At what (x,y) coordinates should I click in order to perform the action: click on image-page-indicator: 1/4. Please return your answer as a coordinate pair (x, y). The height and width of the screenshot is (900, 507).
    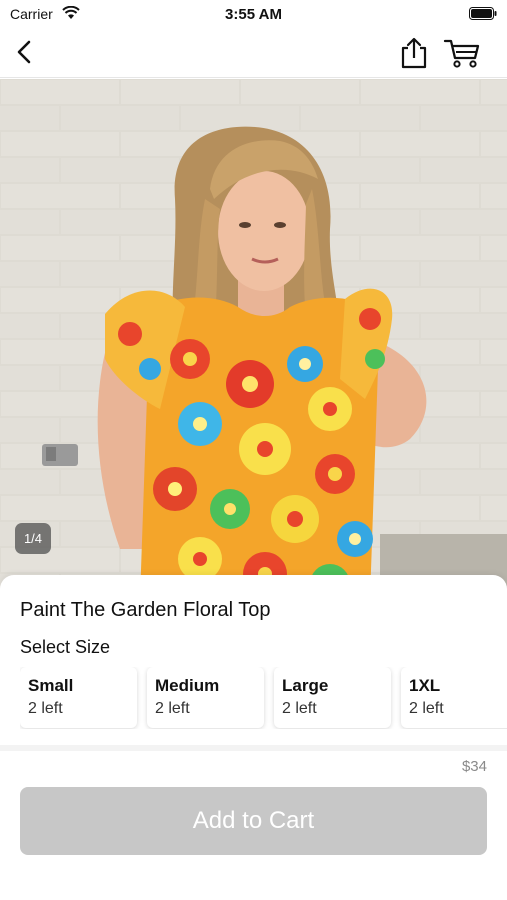
    Looking at the image, I should click on (33, 538).